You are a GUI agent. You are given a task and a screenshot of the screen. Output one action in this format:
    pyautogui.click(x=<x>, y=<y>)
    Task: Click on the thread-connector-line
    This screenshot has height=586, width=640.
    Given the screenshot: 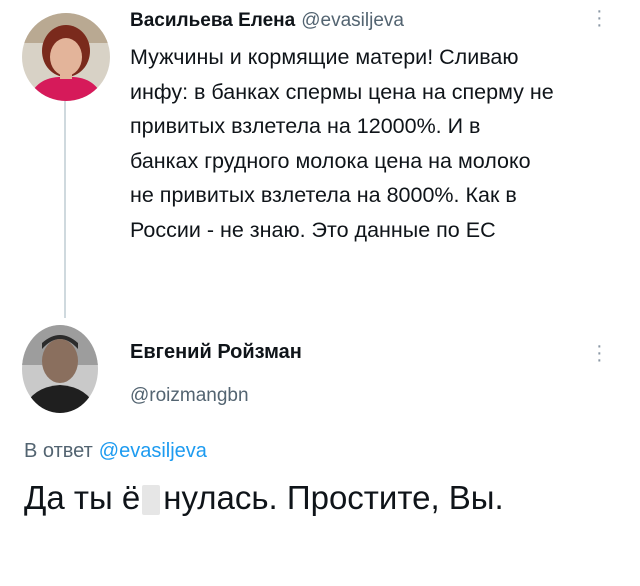 What is the action you would take?
    pyautogui.click(x=65, y=209)
    